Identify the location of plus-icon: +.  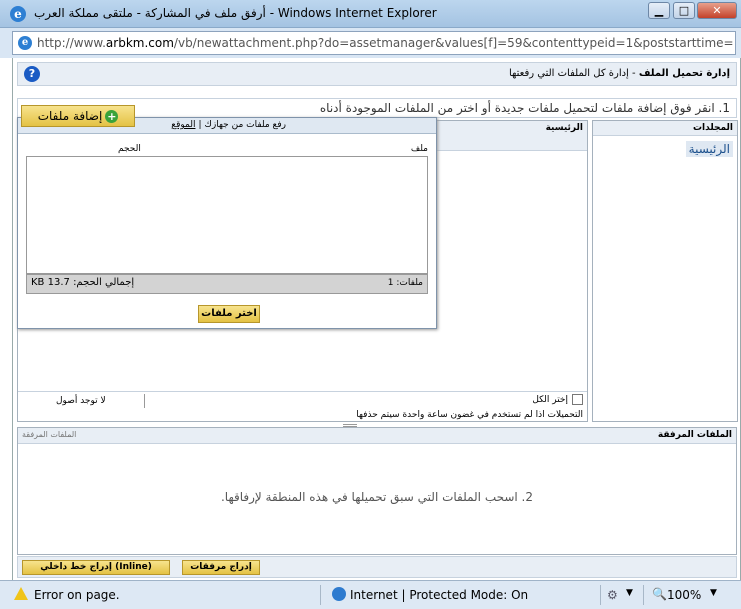
(112, 116).